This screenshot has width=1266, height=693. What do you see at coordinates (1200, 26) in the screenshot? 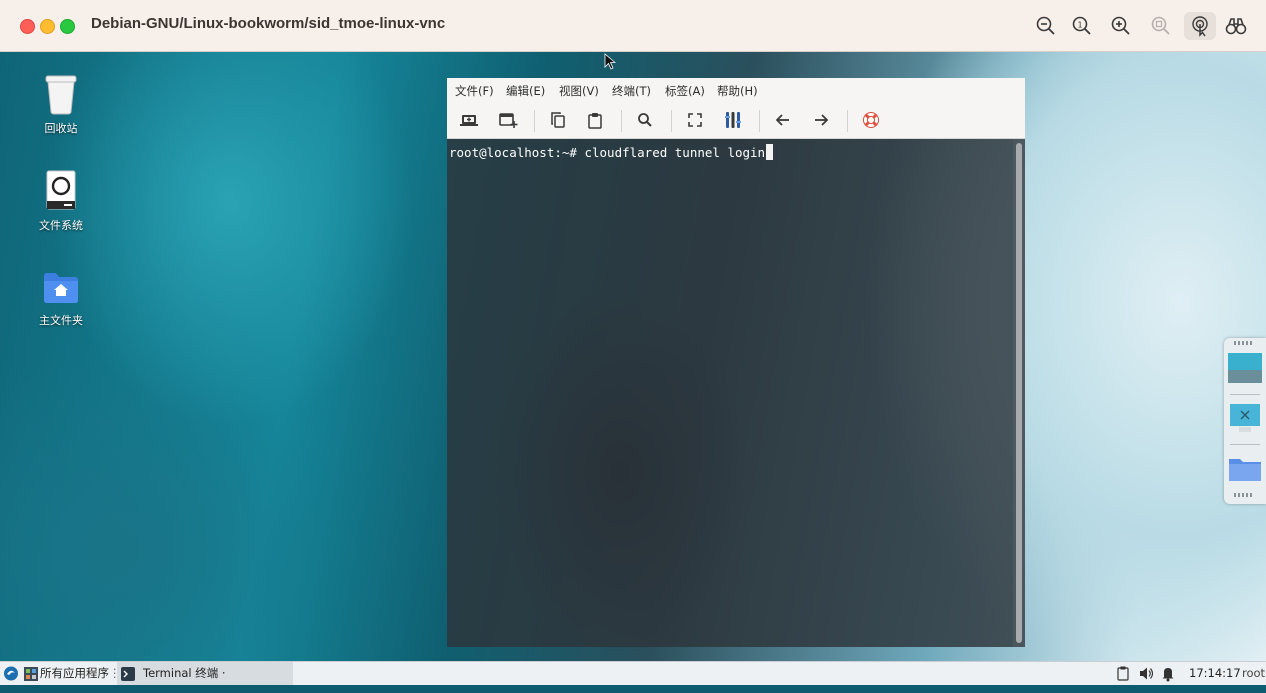
I see `touch-pointer-icon` at bounding box center [1200, 26].